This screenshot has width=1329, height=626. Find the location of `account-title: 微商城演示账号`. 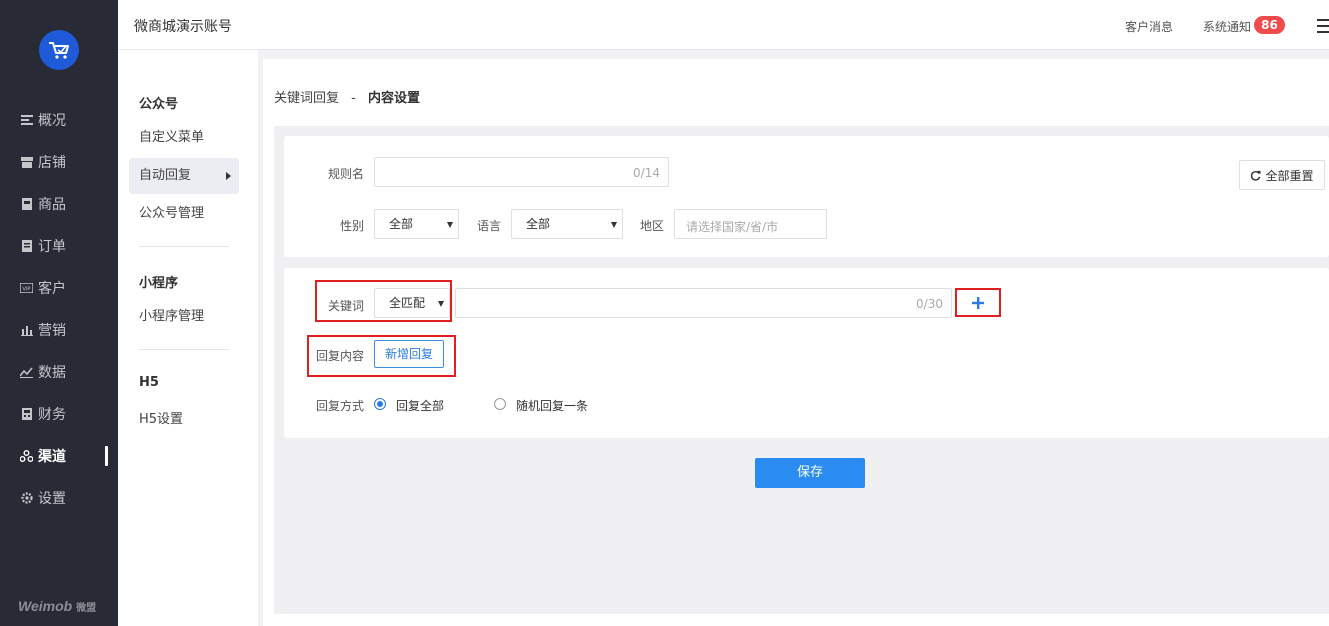

account-title: 微商城演示账号 is located at coordinates (183, 27).